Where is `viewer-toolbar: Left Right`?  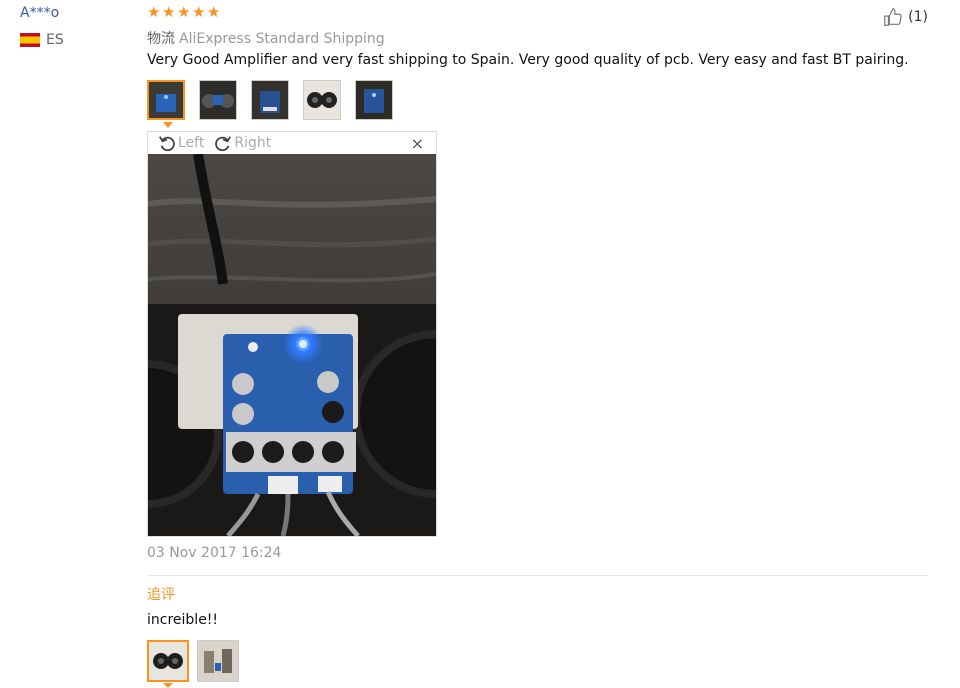 viewer-toolbar: Left Right is located at coordinates (292, 143).